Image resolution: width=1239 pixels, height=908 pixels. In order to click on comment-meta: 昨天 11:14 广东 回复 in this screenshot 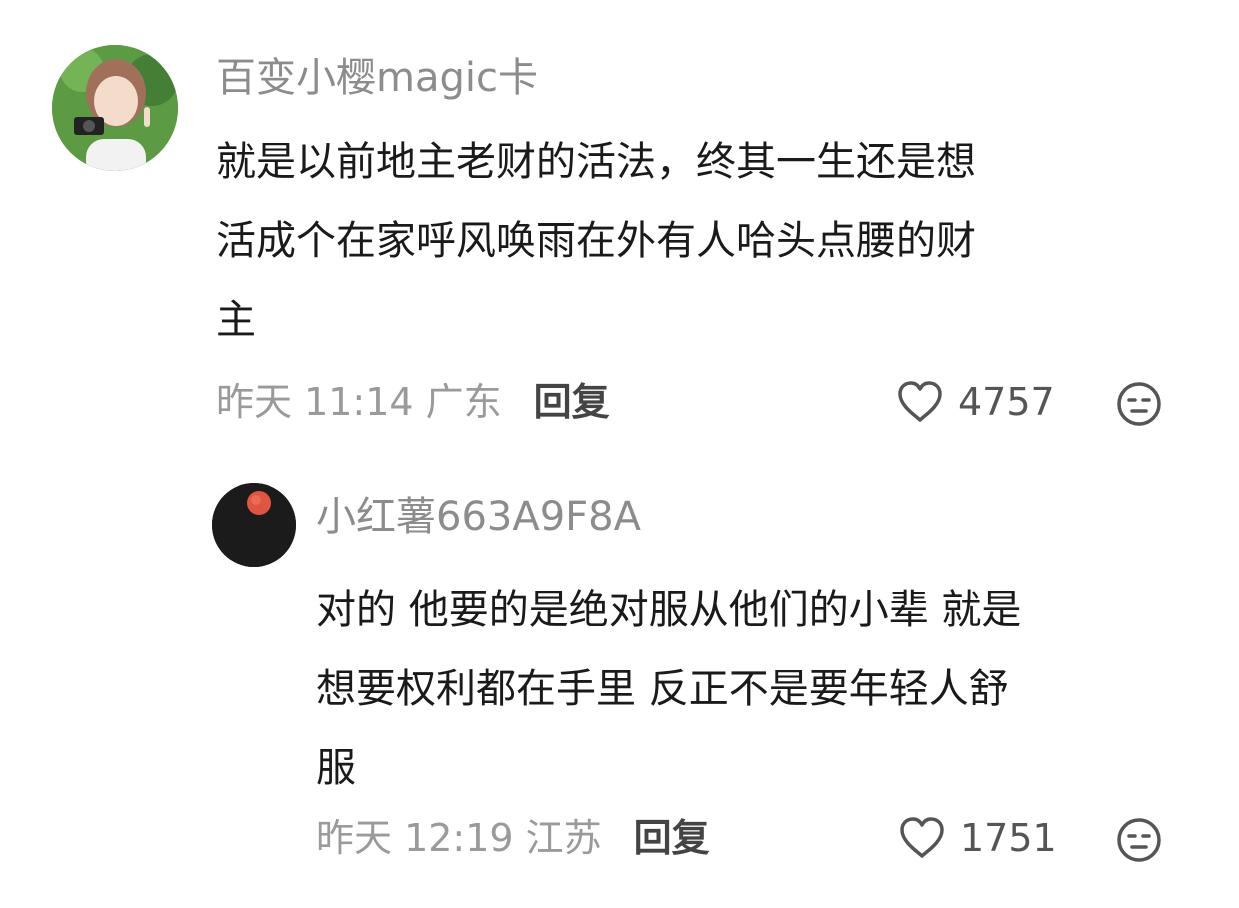, I will do `click(413, 402)`.